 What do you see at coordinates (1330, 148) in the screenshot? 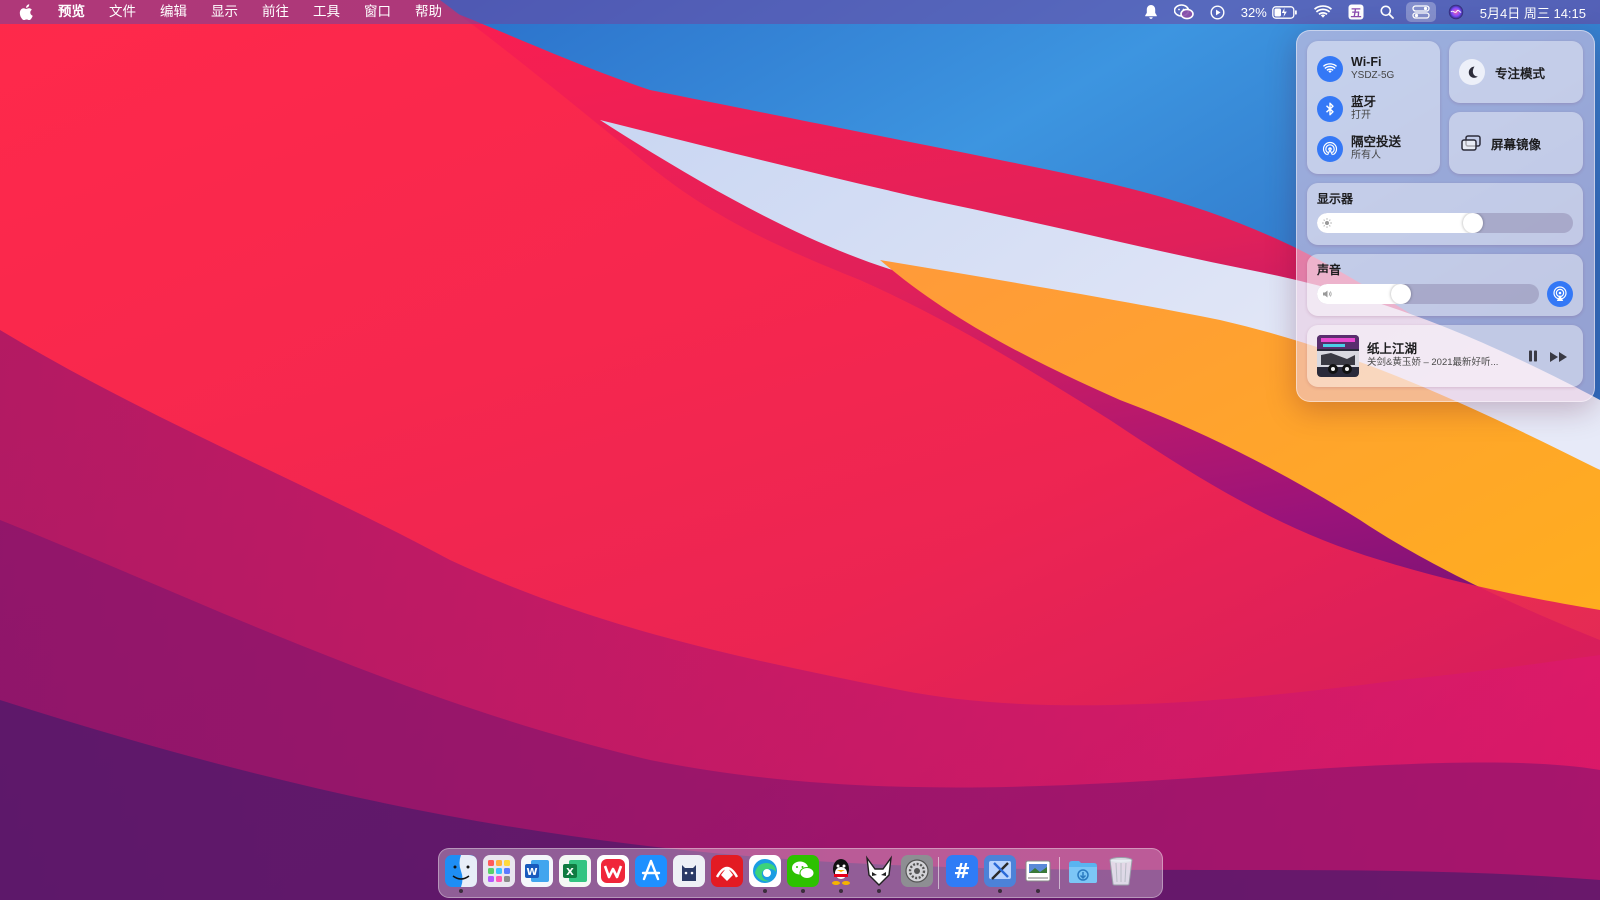
I see `airdrop-icon` at bounding box center [1330, 148].